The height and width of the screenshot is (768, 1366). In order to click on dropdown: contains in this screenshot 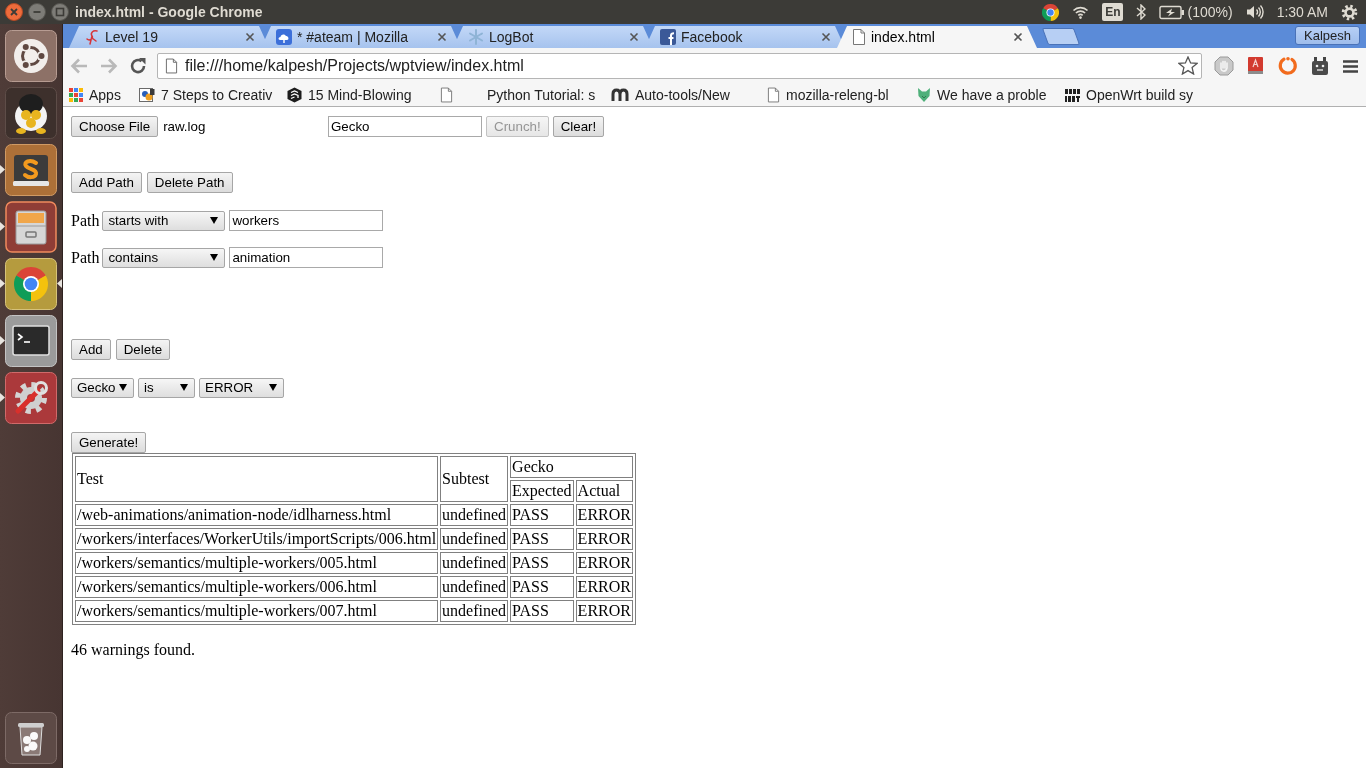, I will do `click(164, 257)`.